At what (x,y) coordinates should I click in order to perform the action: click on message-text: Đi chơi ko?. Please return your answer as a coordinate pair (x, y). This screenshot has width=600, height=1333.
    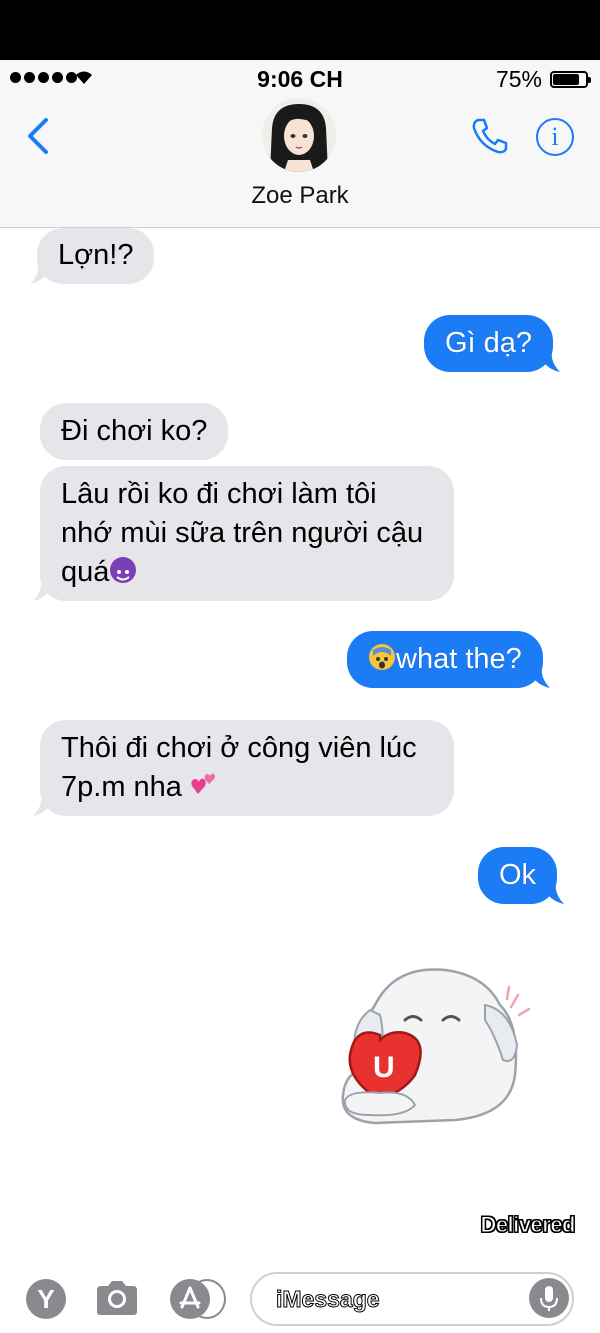
    Looking at the image, I should click on (134, 431).